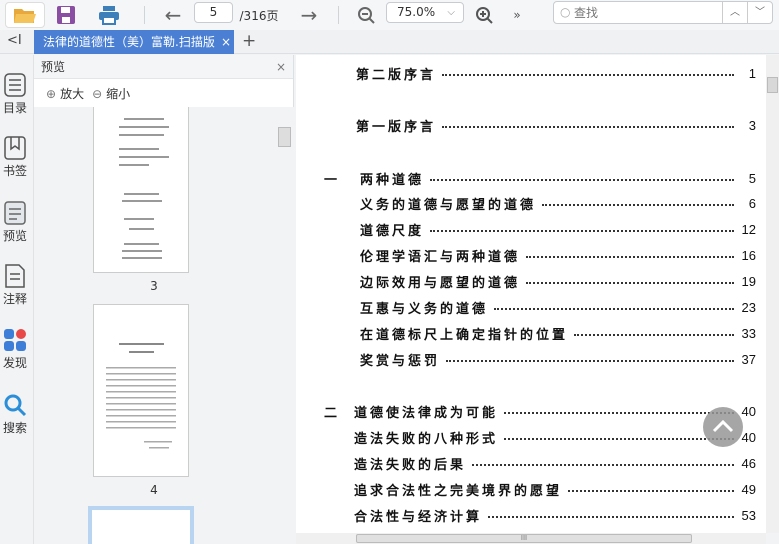  I want to click on nav-preview: 预览, so click(15, 222).